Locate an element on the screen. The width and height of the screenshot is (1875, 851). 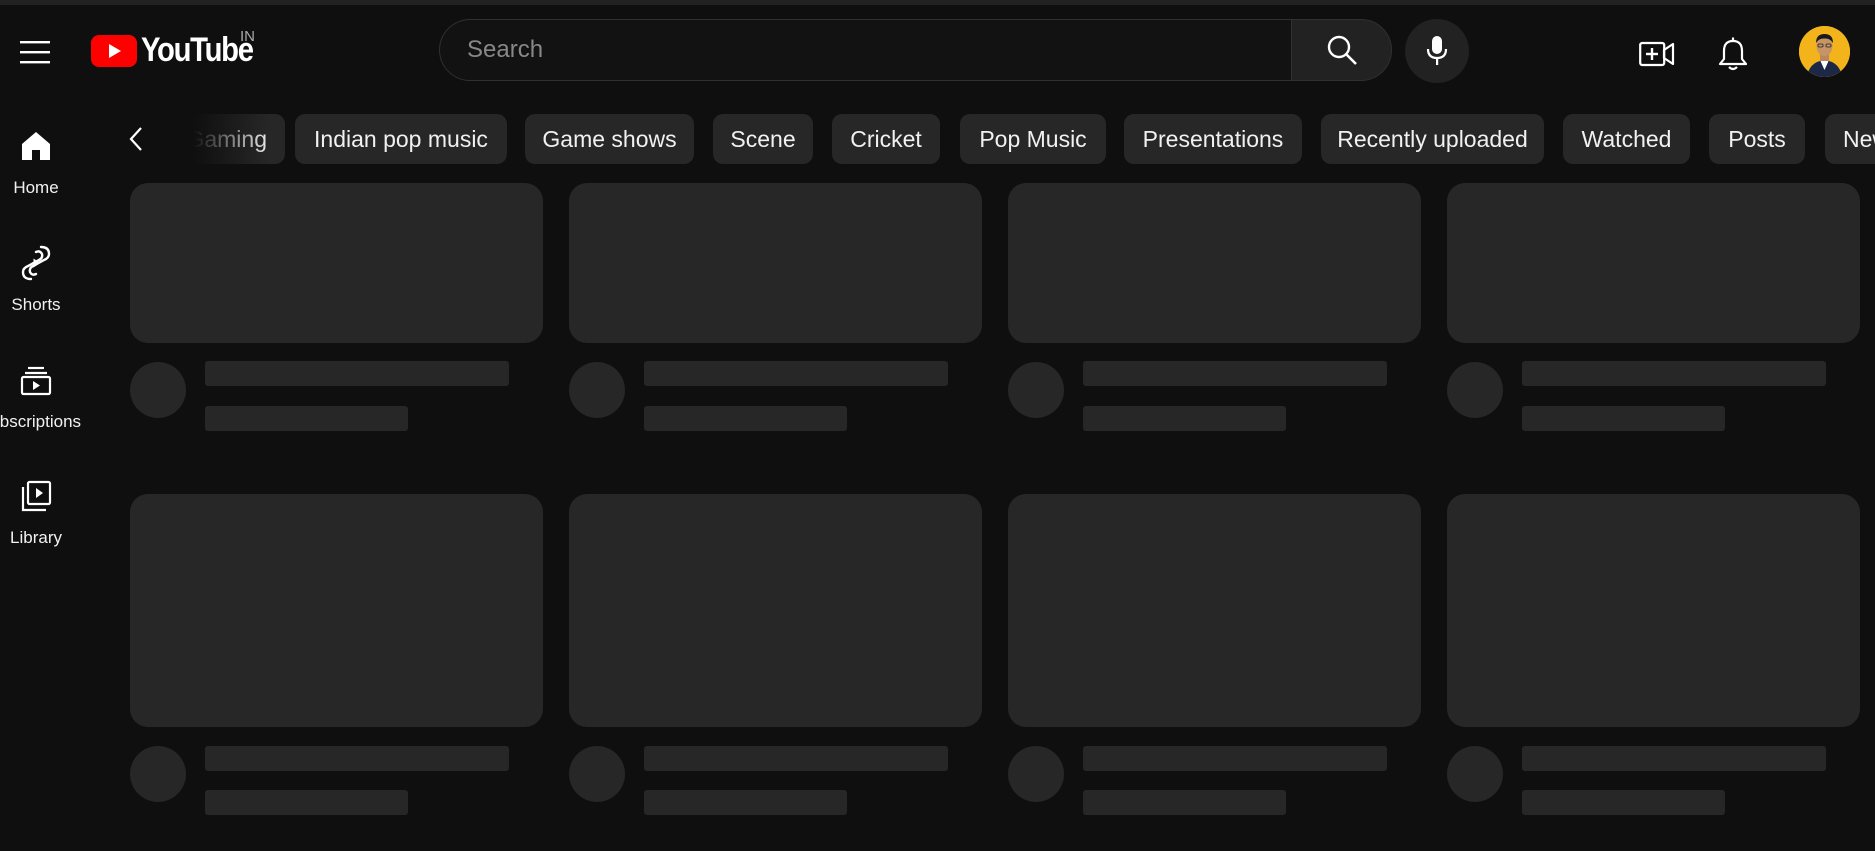
chevron-left-icon is located at coordinates (135, 139).